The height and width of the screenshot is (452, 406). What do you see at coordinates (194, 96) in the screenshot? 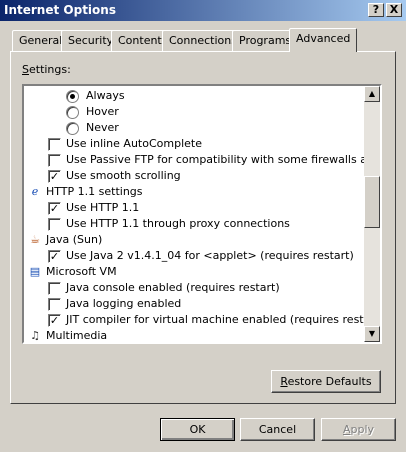
I see `radio-option: Always` at bounding box center [194, 96].